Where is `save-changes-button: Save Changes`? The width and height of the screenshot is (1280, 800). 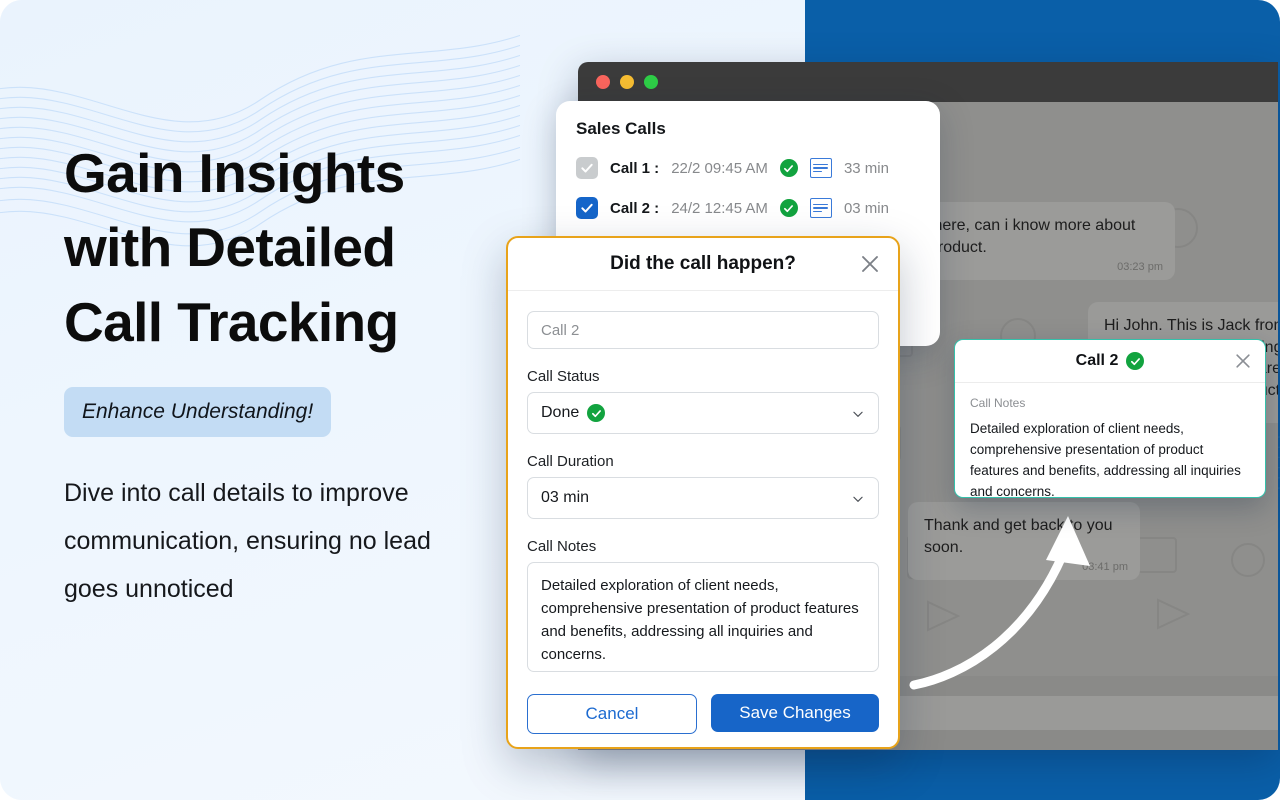
save-changes-button: Save Changes is located at coordinates (795, 713).